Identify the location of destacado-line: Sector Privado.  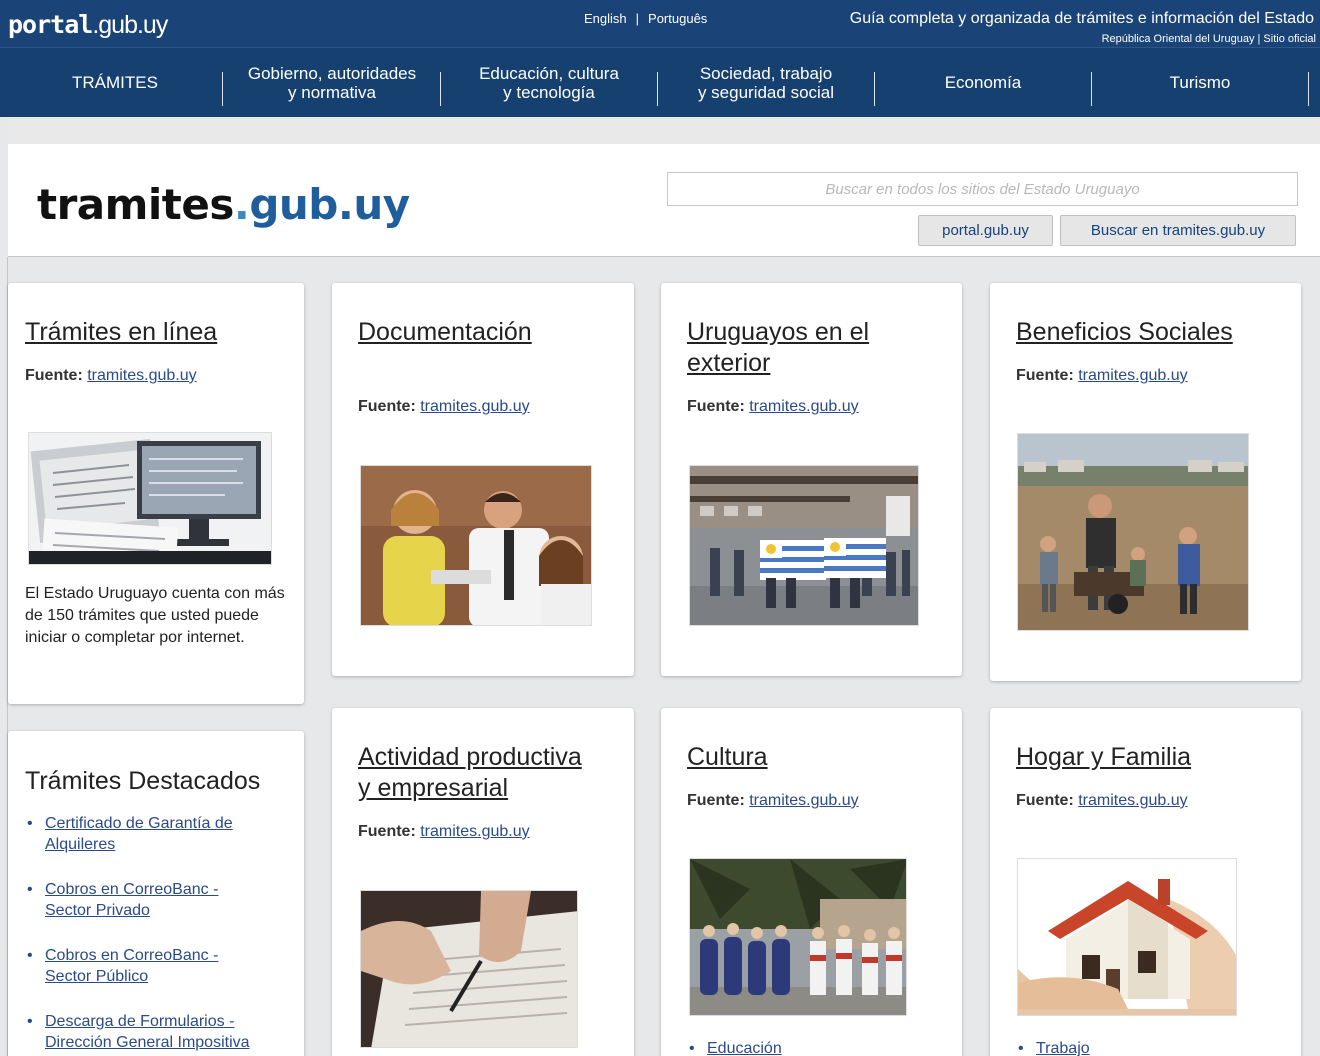
(97, 910).